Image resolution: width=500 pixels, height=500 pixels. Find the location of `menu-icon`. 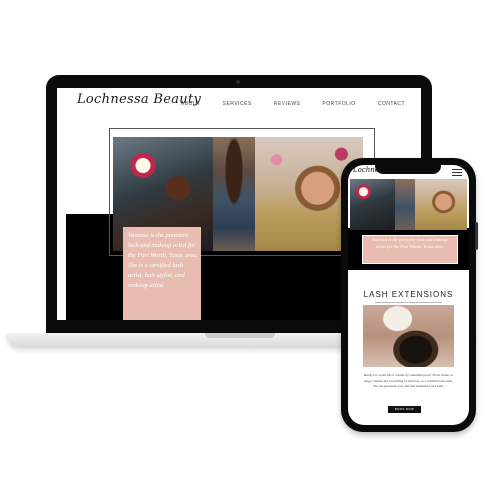

menu-icon is located at coordinates (457, 173).